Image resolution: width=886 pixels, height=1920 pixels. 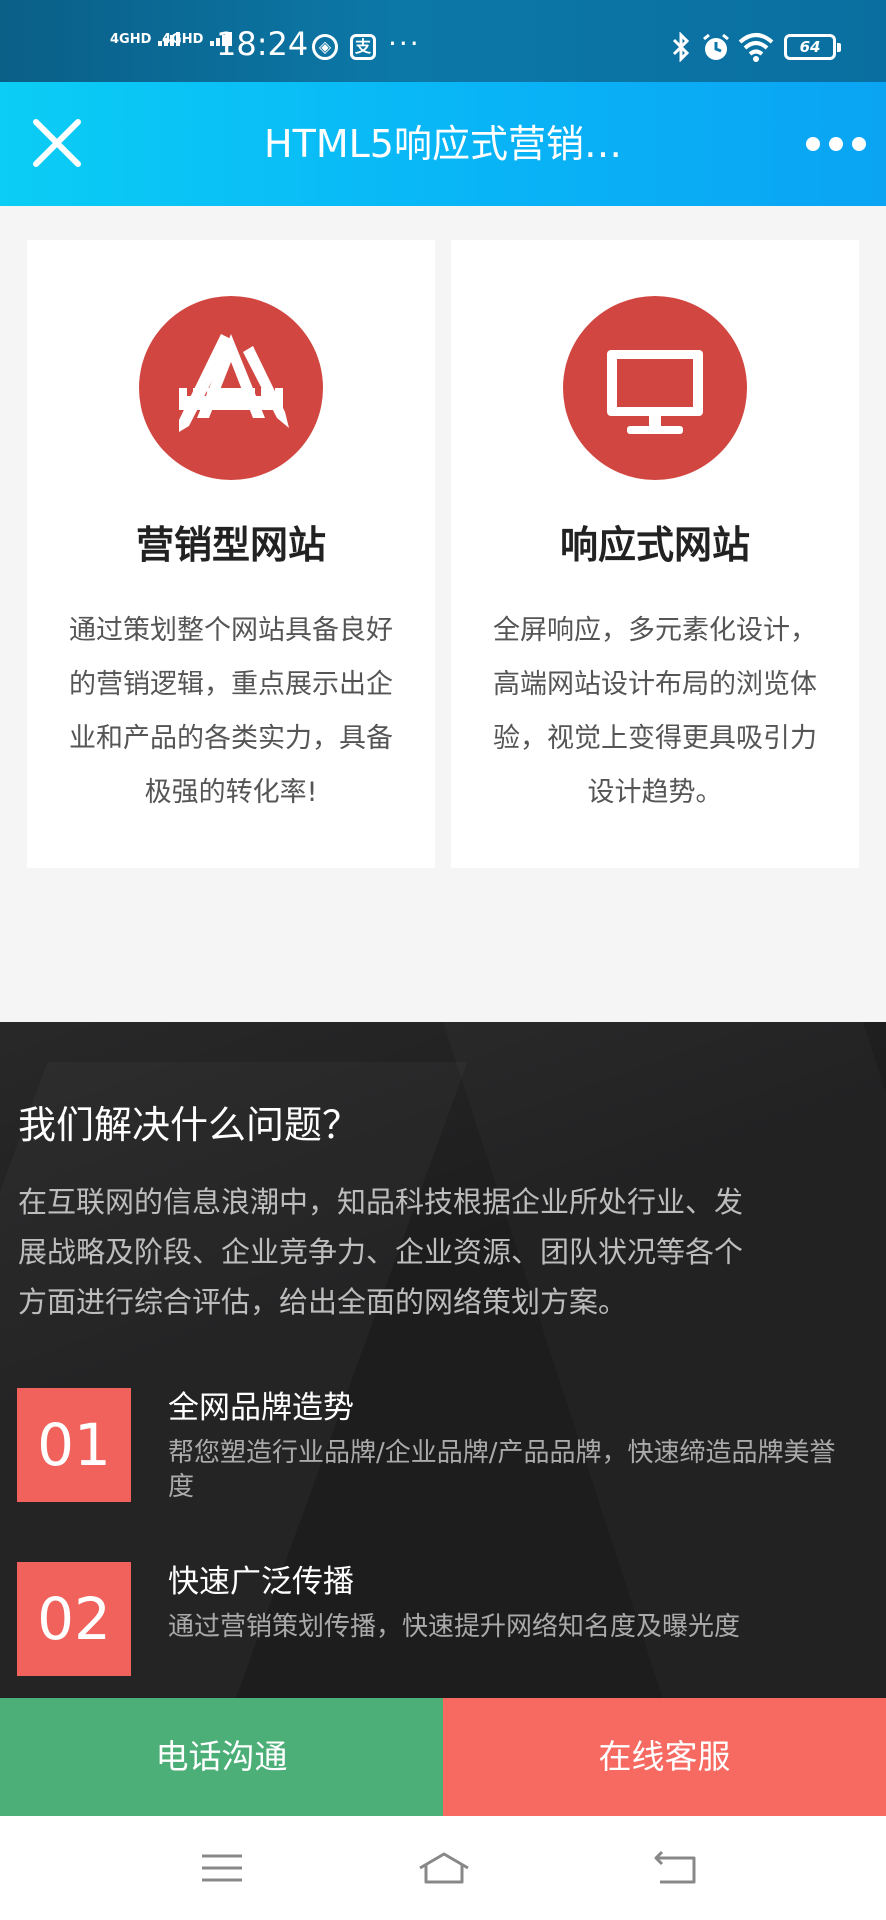 What do you see at coordinates (716, 46) in the screenshot?
I see `alarm-icon` at bounding box center [716, 46].